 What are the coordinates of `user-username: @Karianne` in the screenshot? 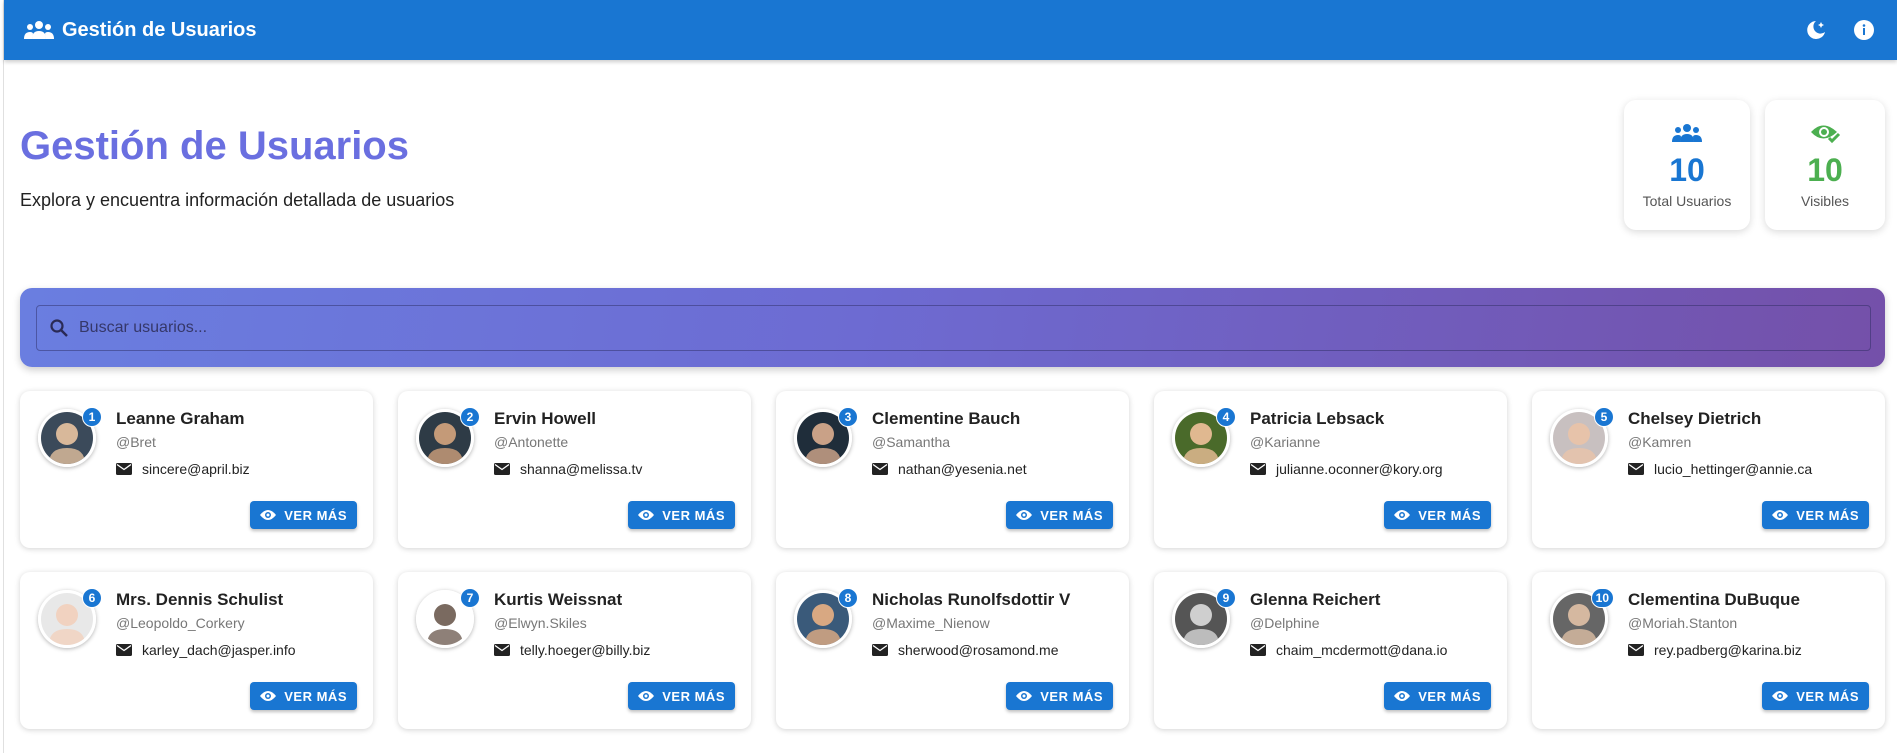 It's located at (1285, 442).